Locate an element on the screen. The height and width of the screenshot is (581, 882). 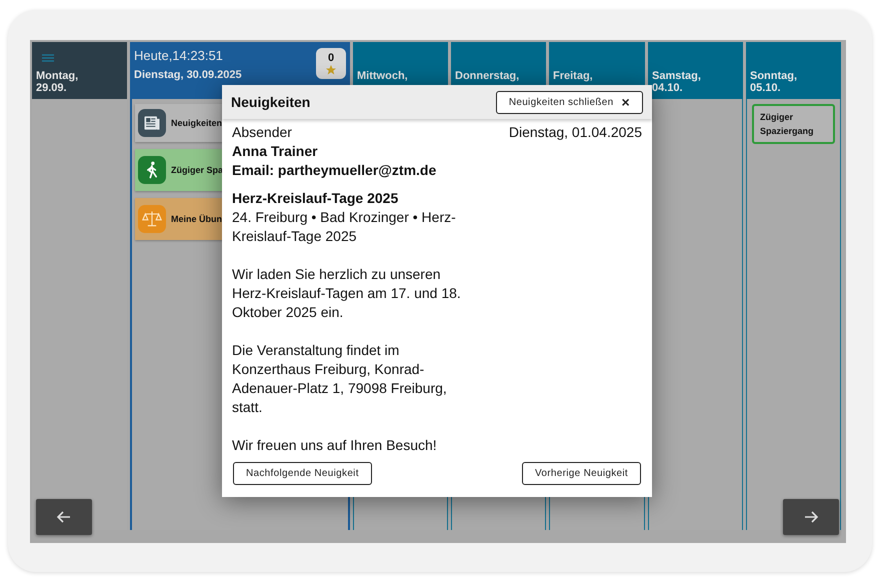
menu-icon is located at coordinates (48, 58).